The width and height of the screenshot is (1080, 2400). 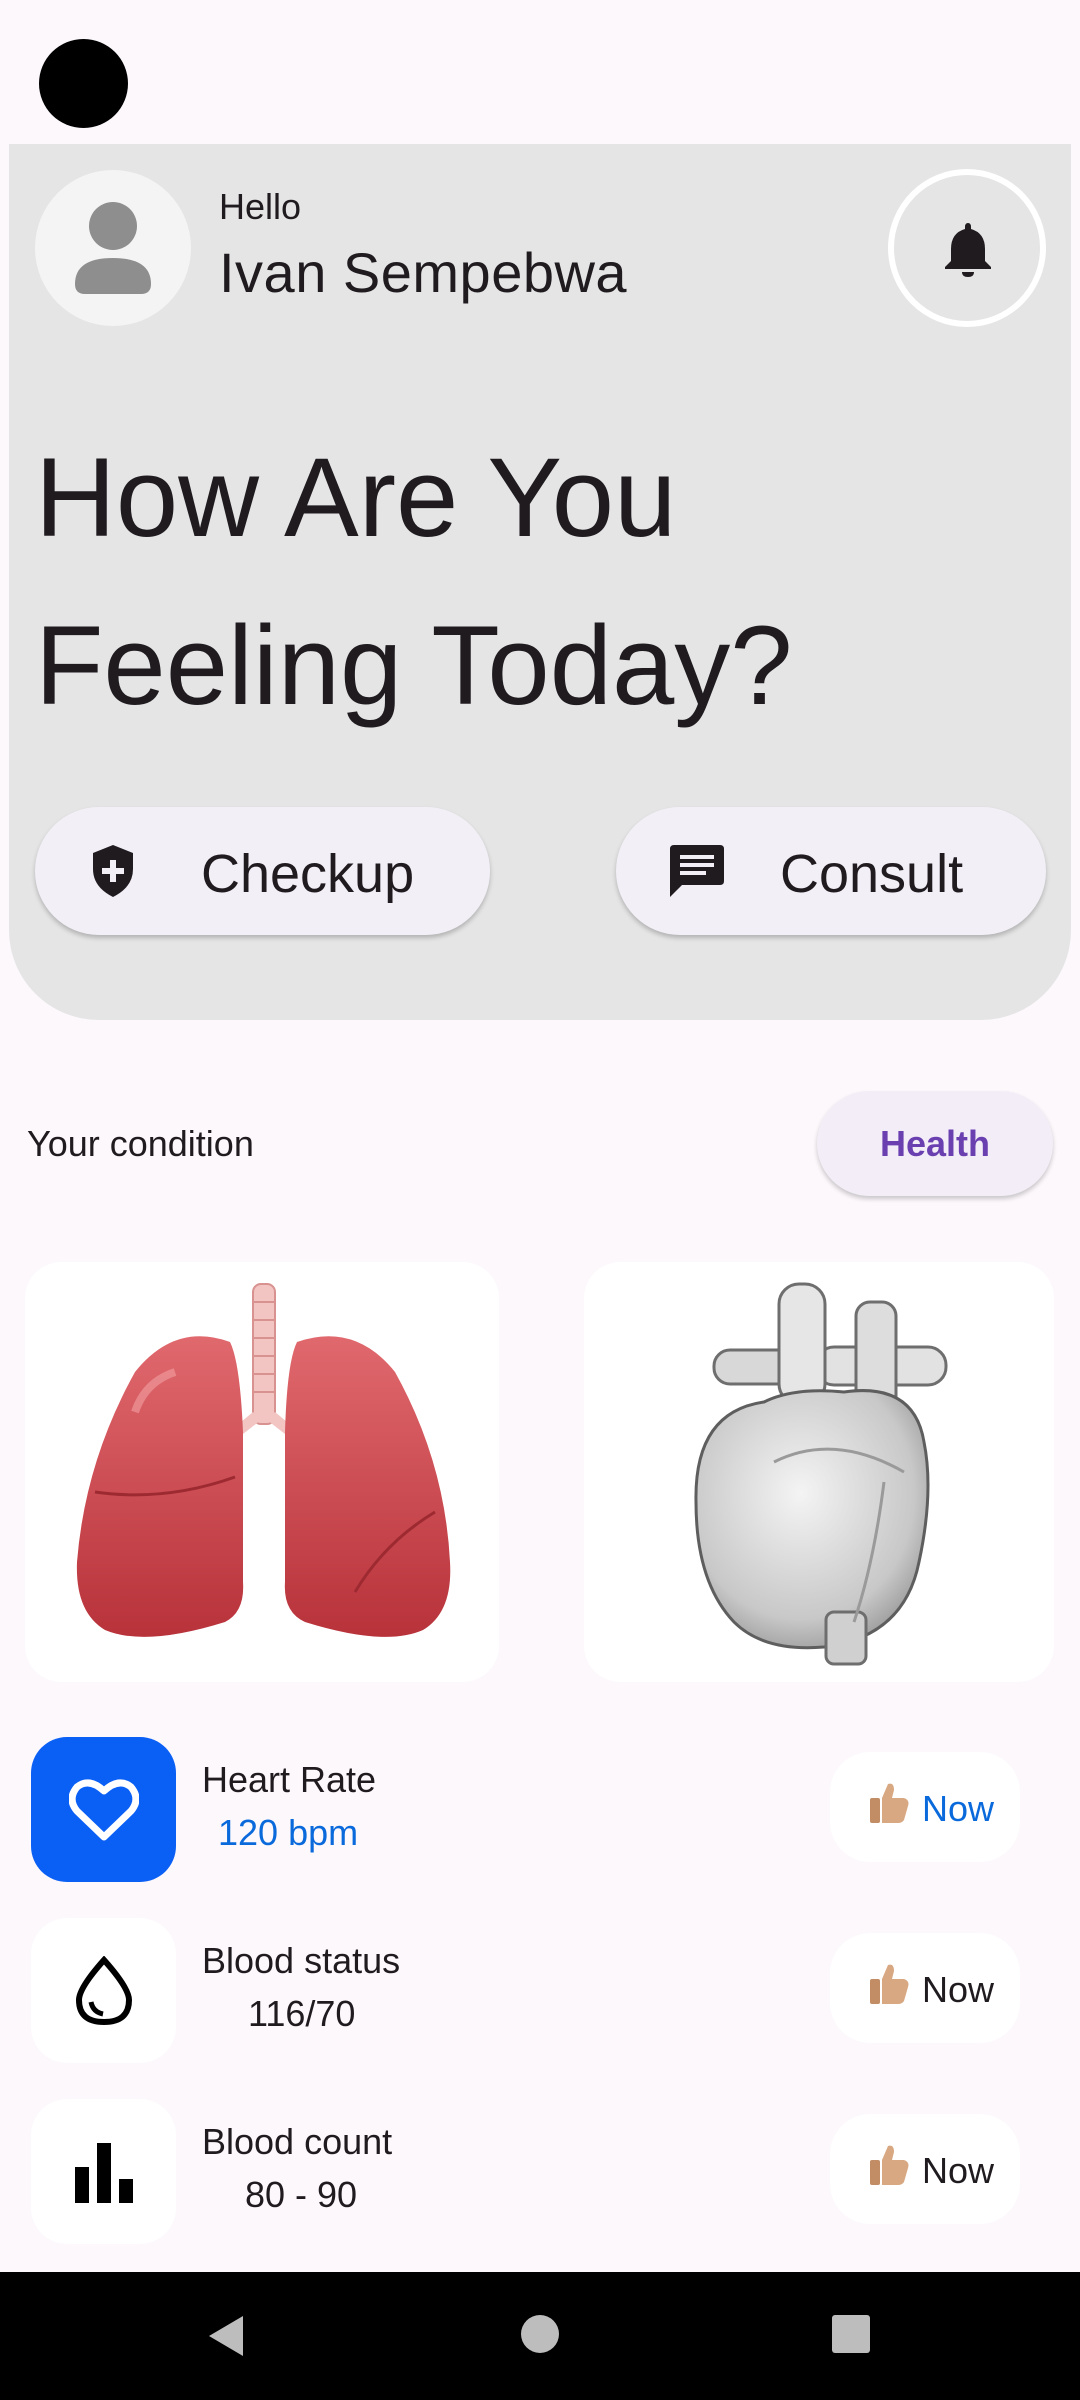 I want to click on home-icon, so click(x=540, y=2334).